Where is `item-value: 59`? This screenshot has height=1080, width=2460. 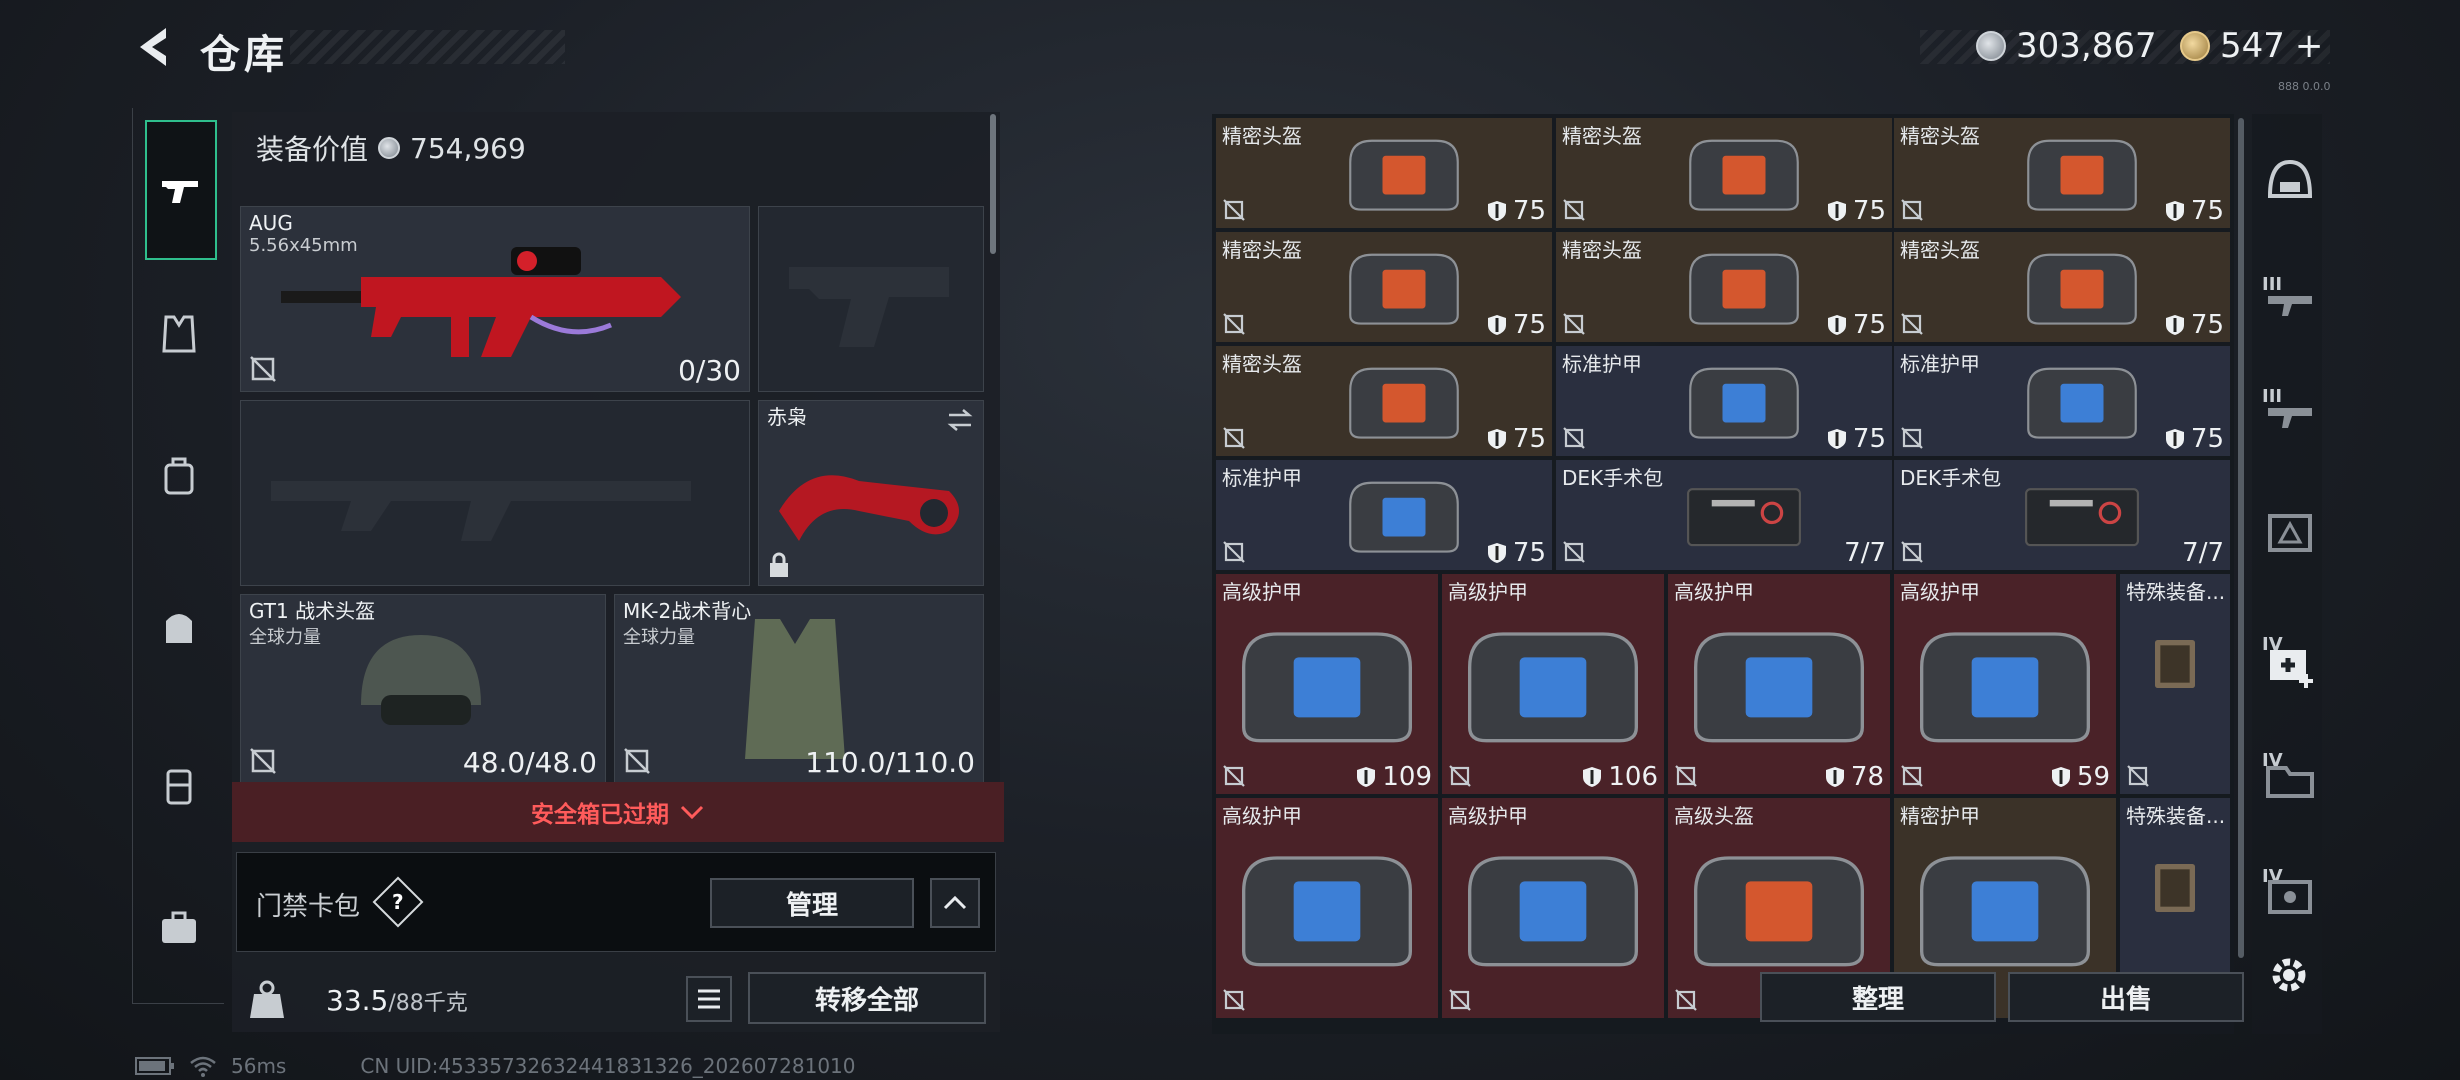
item-value: 59 is located at coordinates (2080, 777).